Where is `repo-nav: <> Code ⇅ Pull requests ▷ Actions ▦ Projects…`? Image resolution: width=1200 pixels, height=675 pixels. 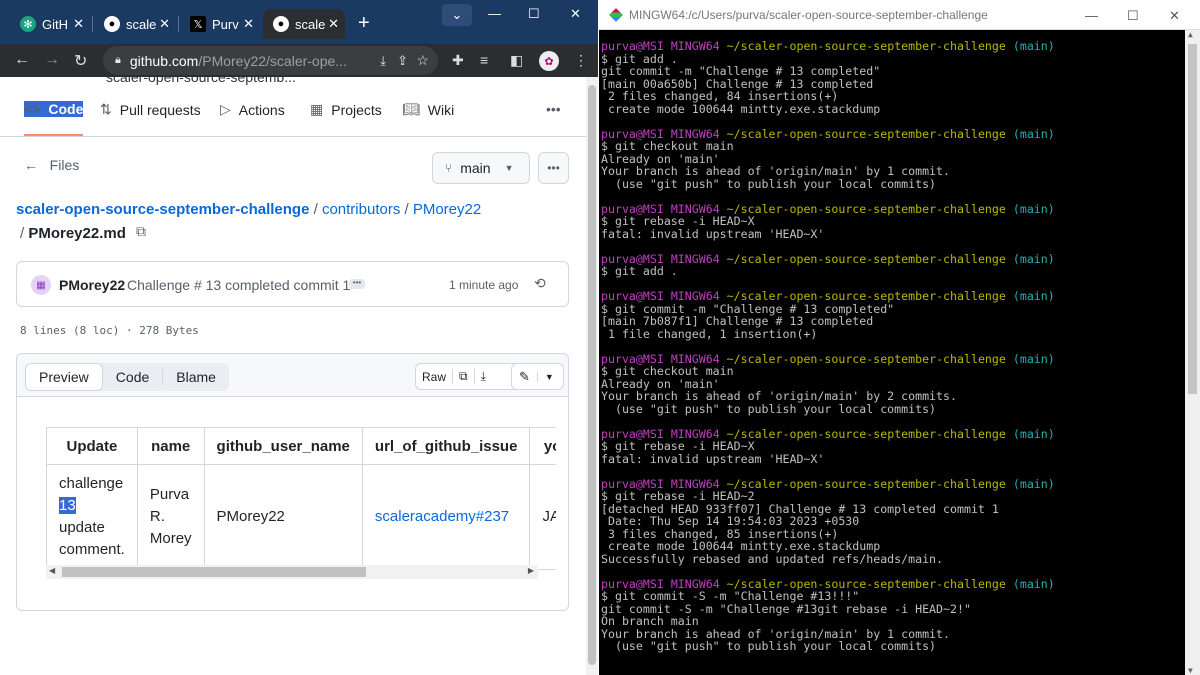
repo-nav: <> Code ⇅ Pull requests ▷ Actions ▦ Projects… is located at coordinates (293, 114).